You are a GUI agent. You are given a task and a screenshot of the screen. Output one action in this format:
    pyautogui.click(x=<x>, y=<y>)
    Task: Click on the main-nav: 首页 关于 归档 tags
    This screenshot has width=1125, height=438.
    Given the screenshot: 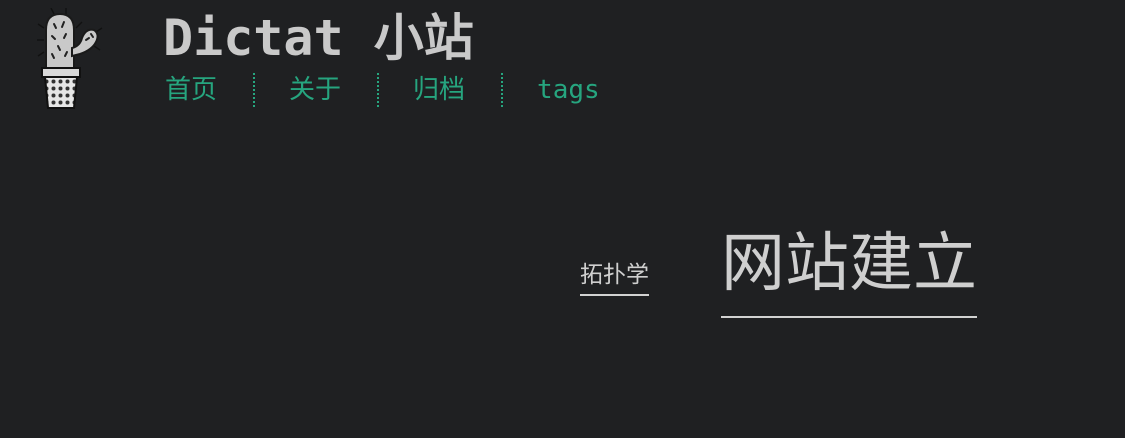 What is the action you would take?
    pyautogui.click(x=382, y=90)
    